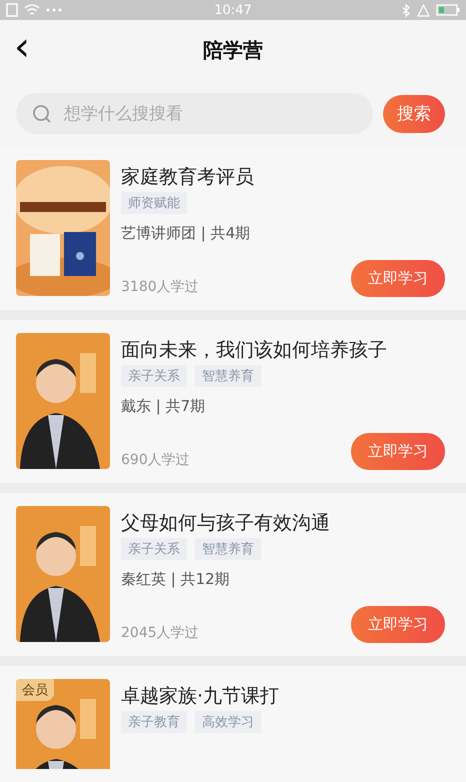  Describe the element at coordinates (406, 10) in the screenshot. I see `bluetooth-icon` at that location.